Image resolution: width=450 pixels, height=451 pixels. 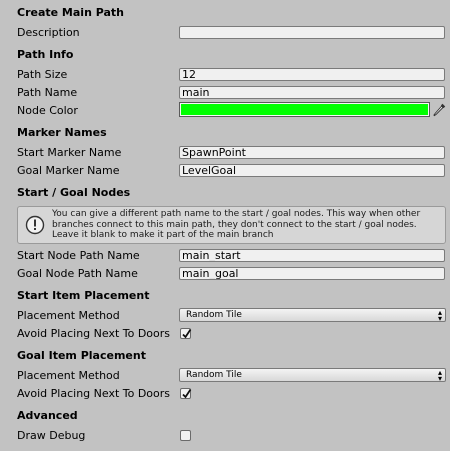 What do you see at coordinates (94, 393) in the screenshot?
I see `goal-avoid-doors-label: Avoid Placing Next To Doors` at bounding box center [94, 393].